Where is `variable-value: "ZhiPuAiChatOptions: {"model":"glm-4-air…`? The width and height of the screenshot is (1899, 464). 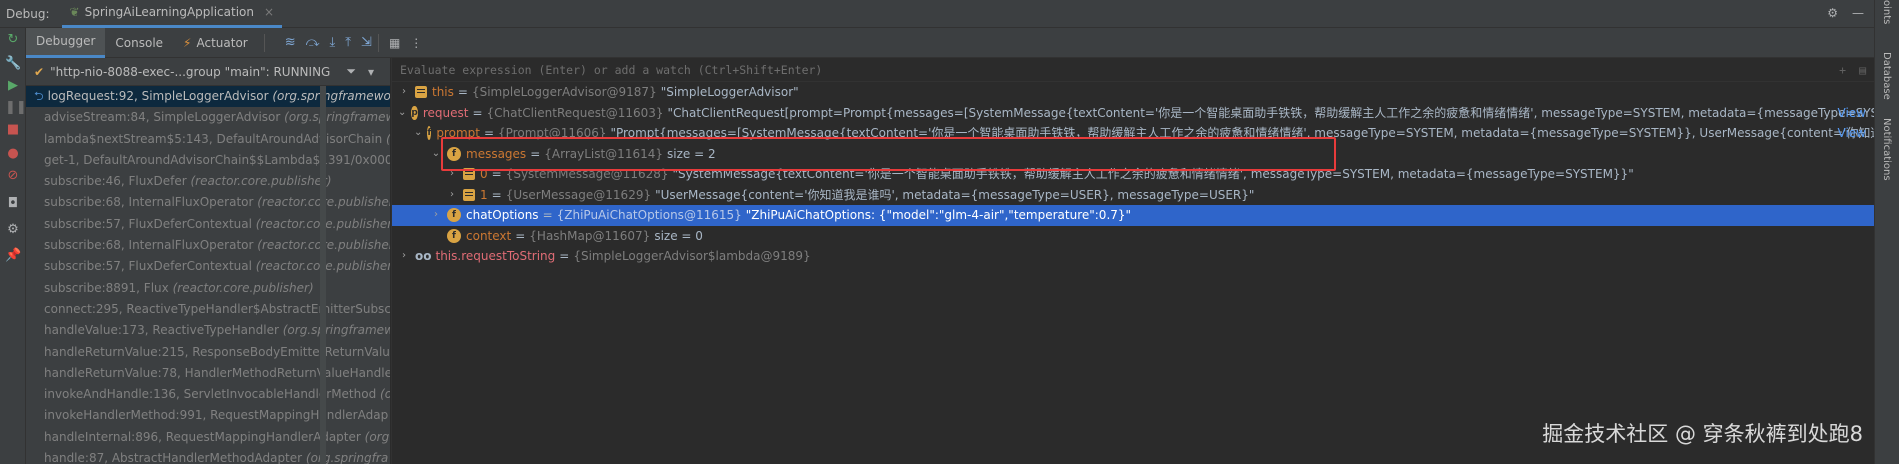
variable-value: "ZhiPuAiChatOptions: {"model":"glm-4-air… is located at coordinates (938, 215).